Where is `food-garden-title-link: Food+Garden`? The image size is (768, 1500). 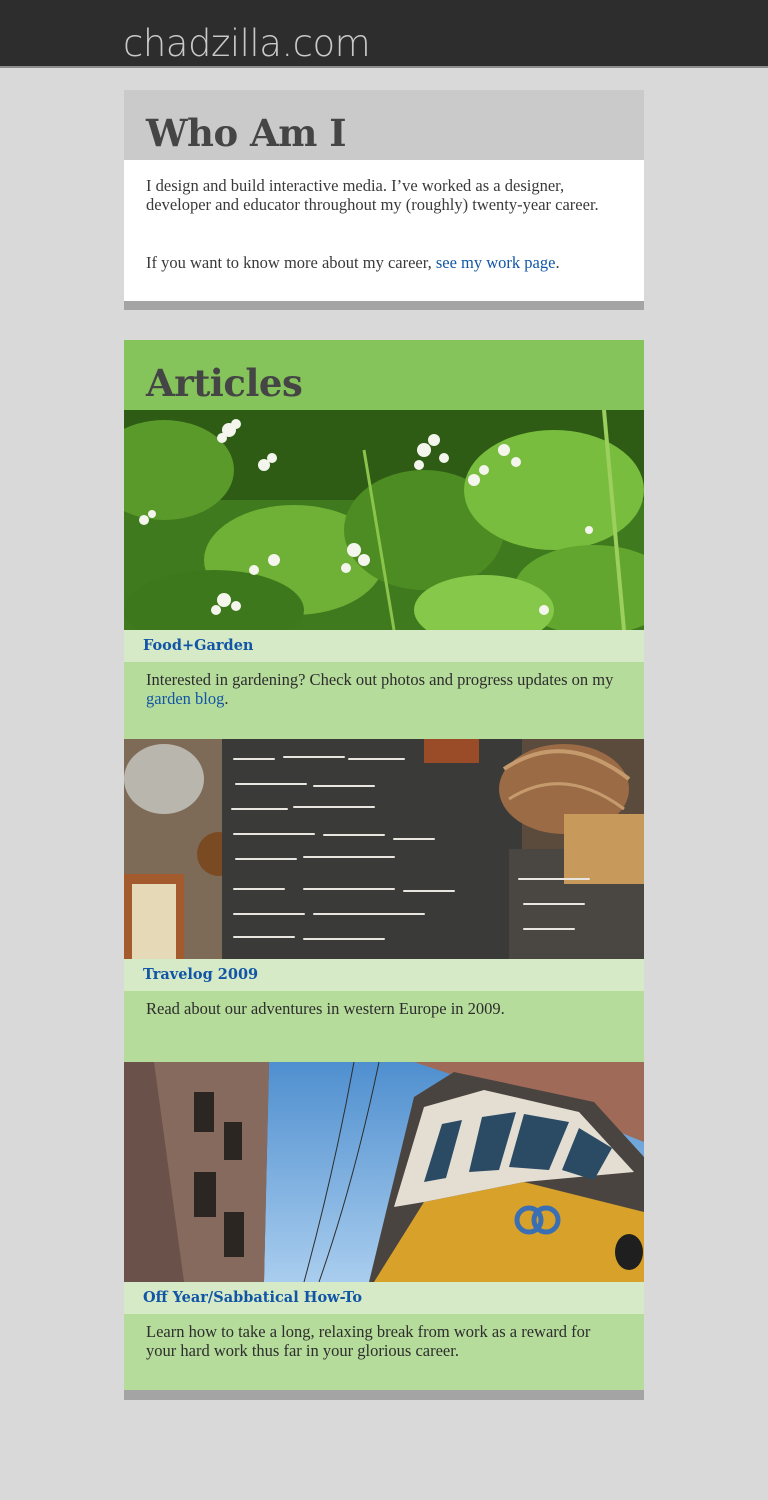
food-garden-title-link: Food+Garden is located at coordinates (198, 646).